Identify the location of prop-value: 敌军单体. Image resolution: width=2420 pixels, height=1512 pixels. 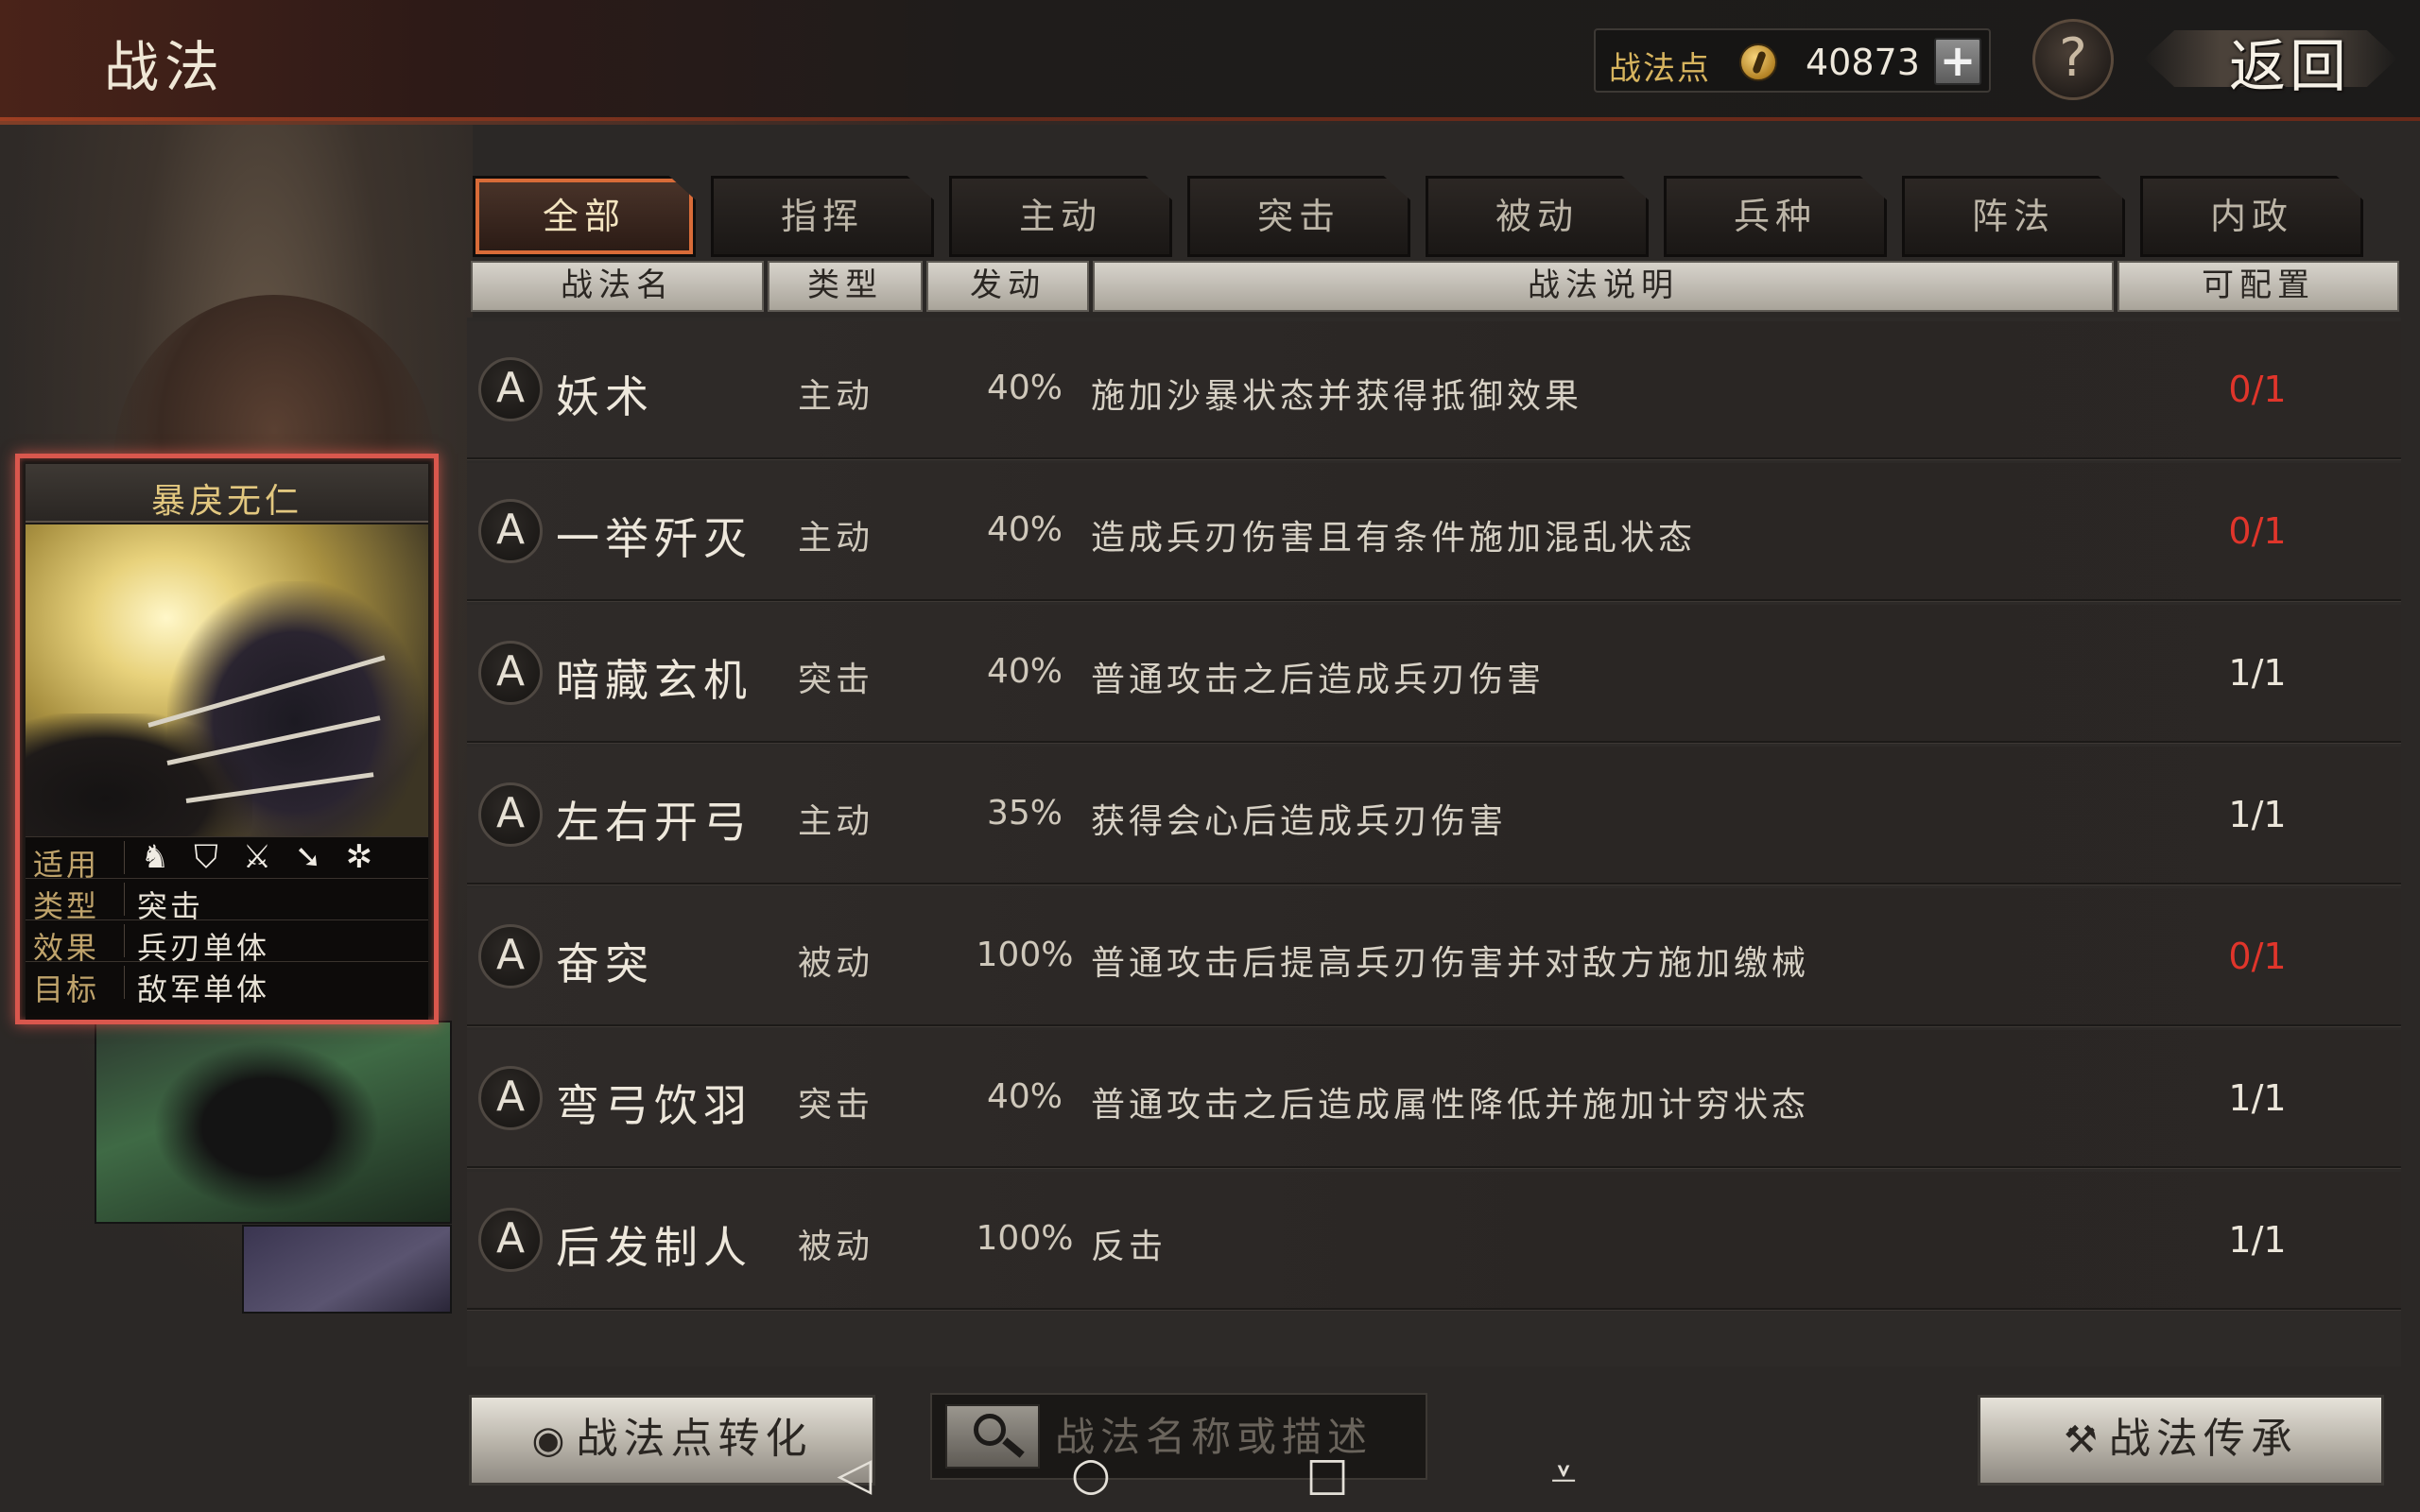
(203, 989).